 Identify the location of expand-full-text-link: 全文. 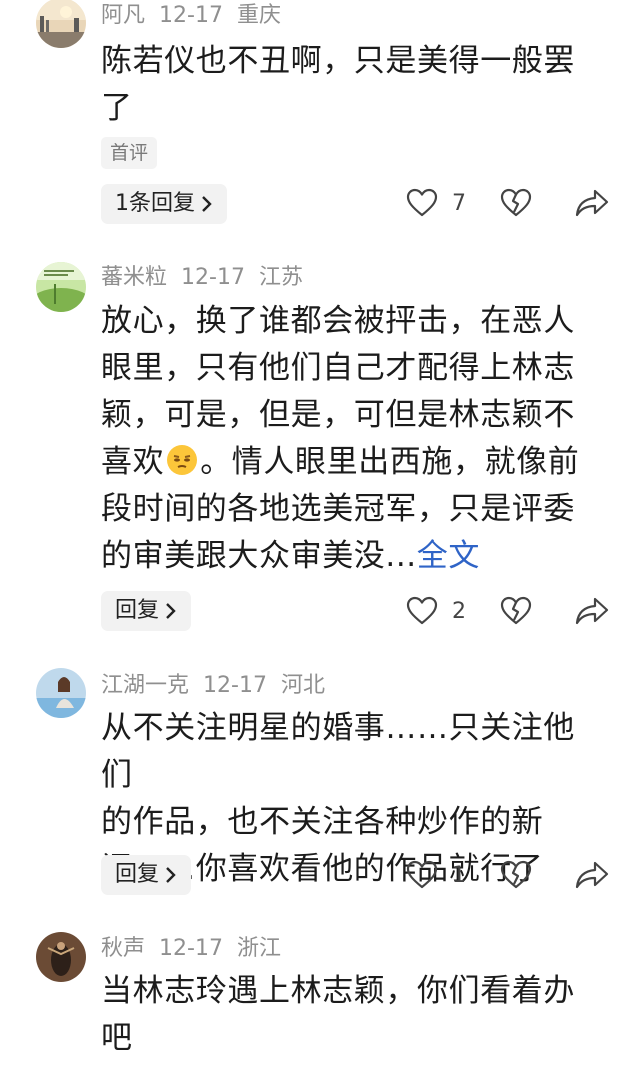
(448, 556).